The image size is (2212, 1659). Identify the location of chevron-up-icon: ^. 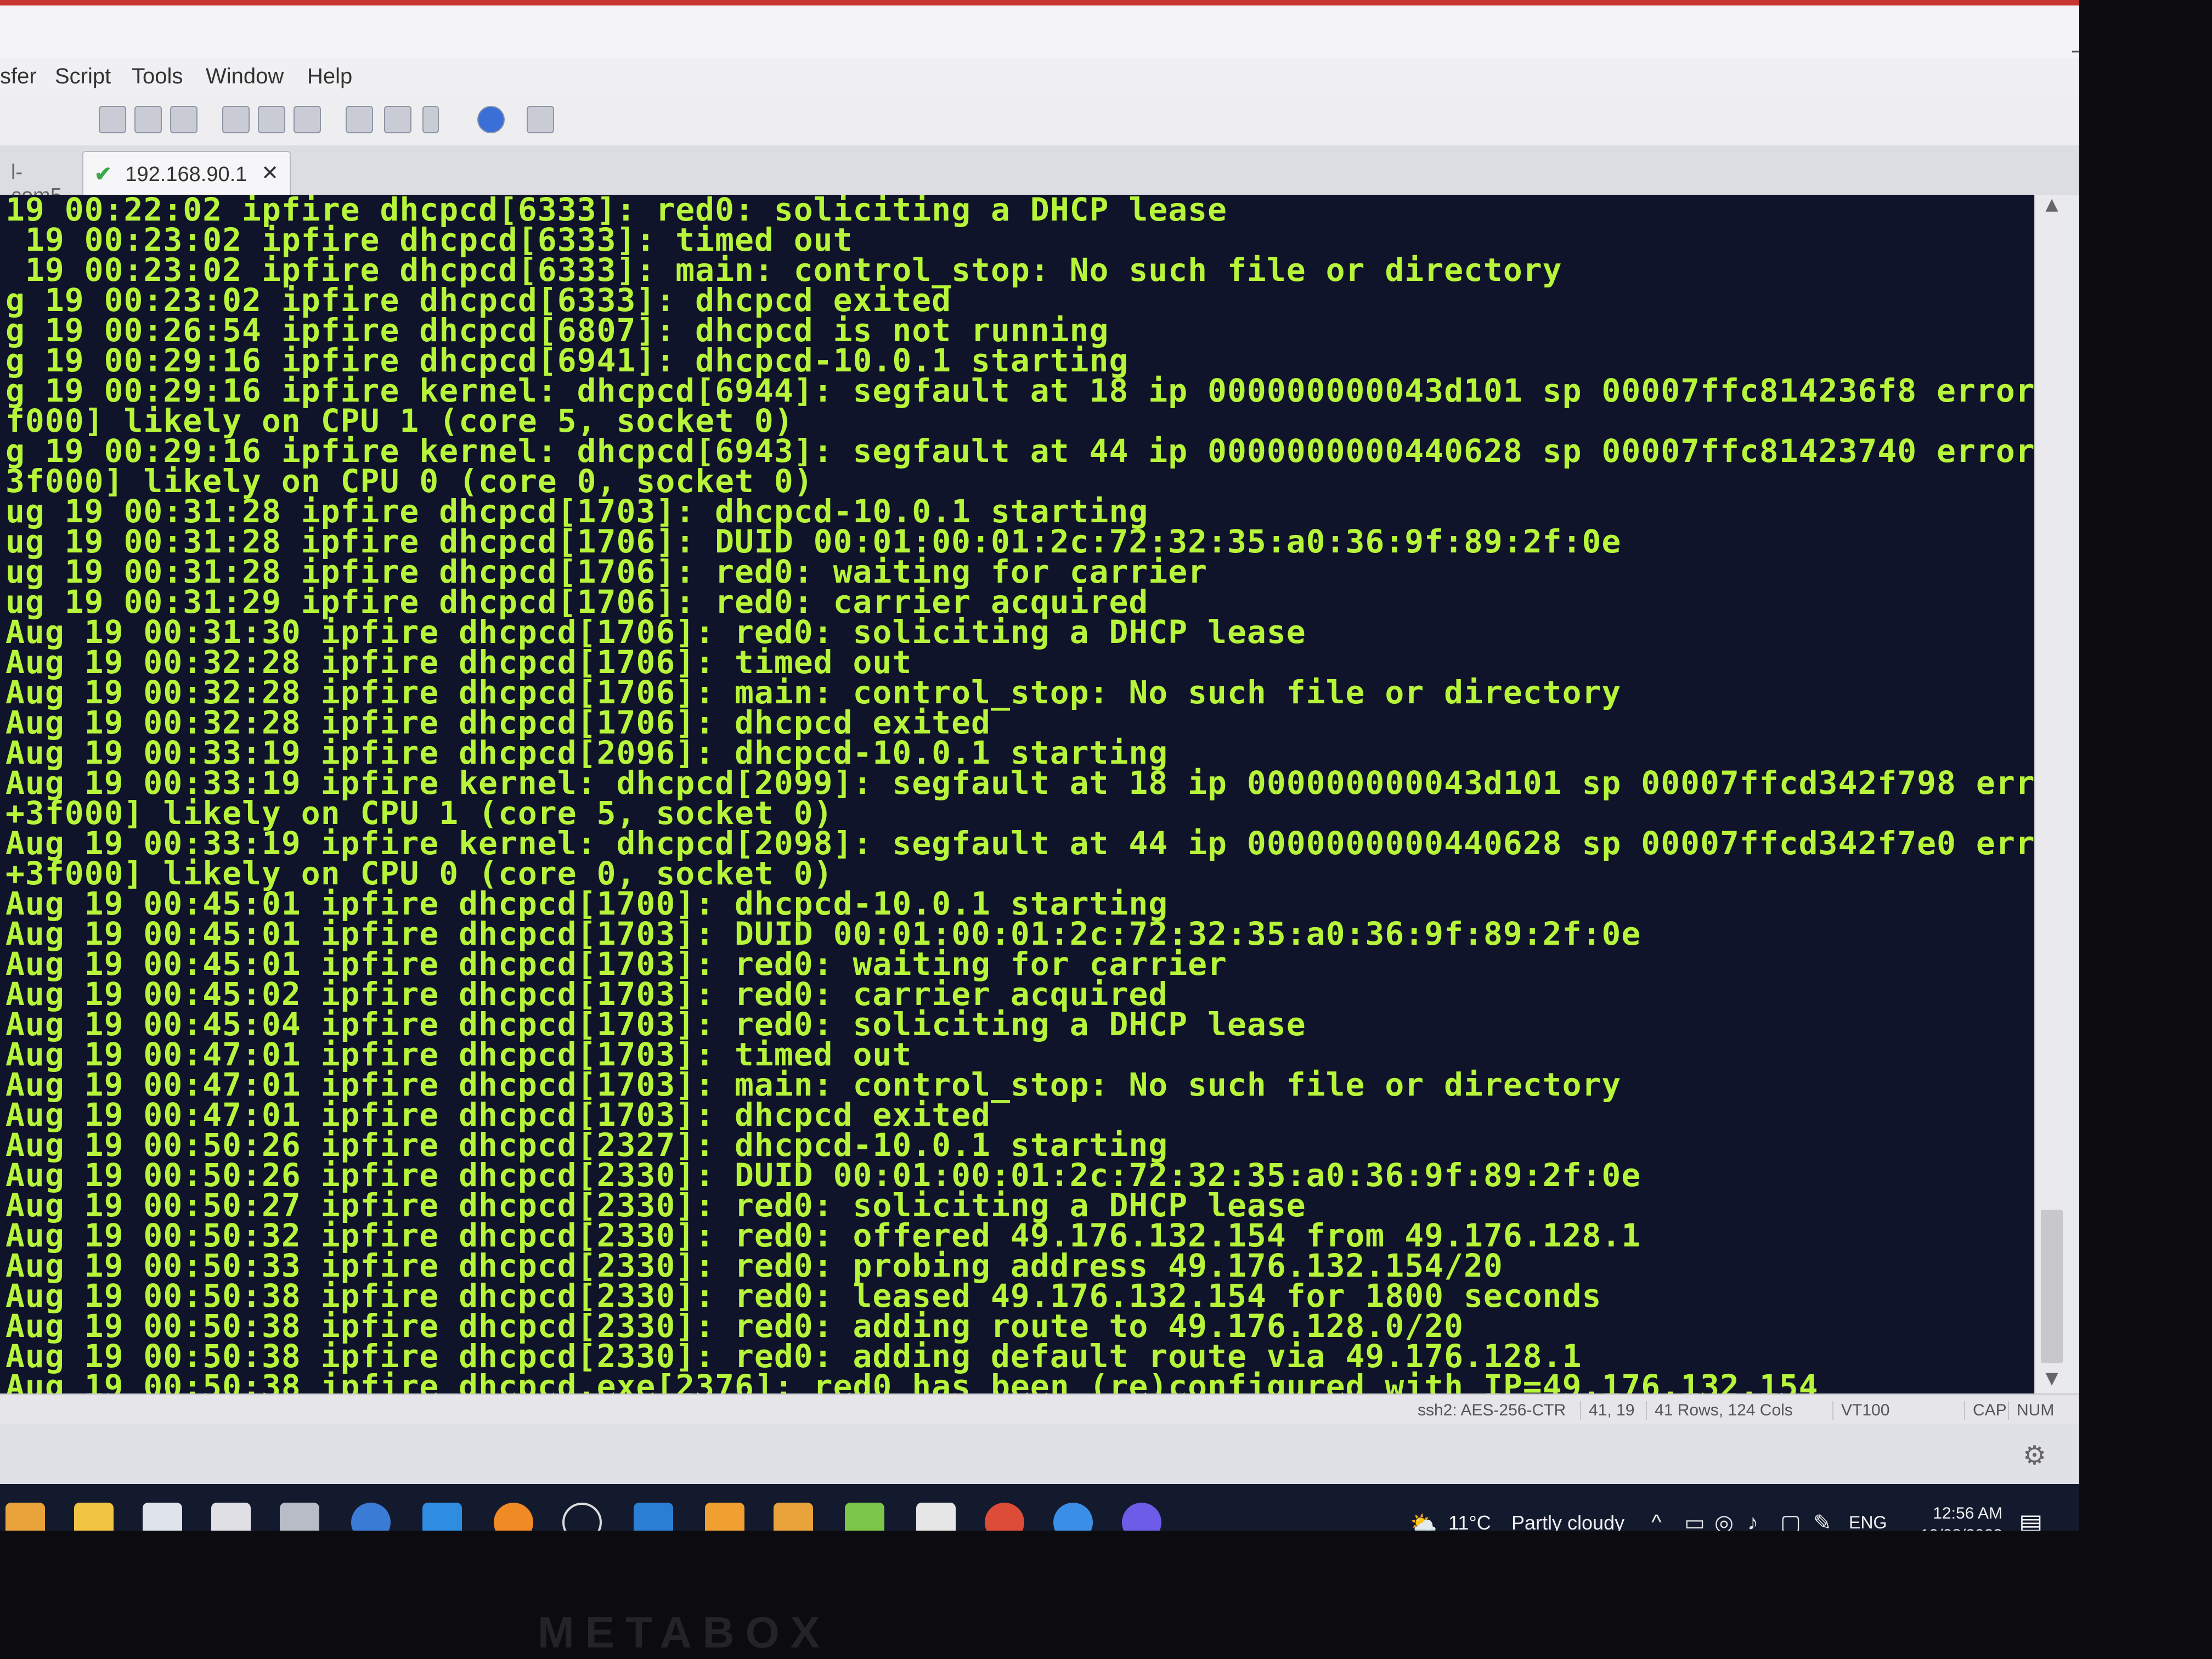
(1657, 1520).